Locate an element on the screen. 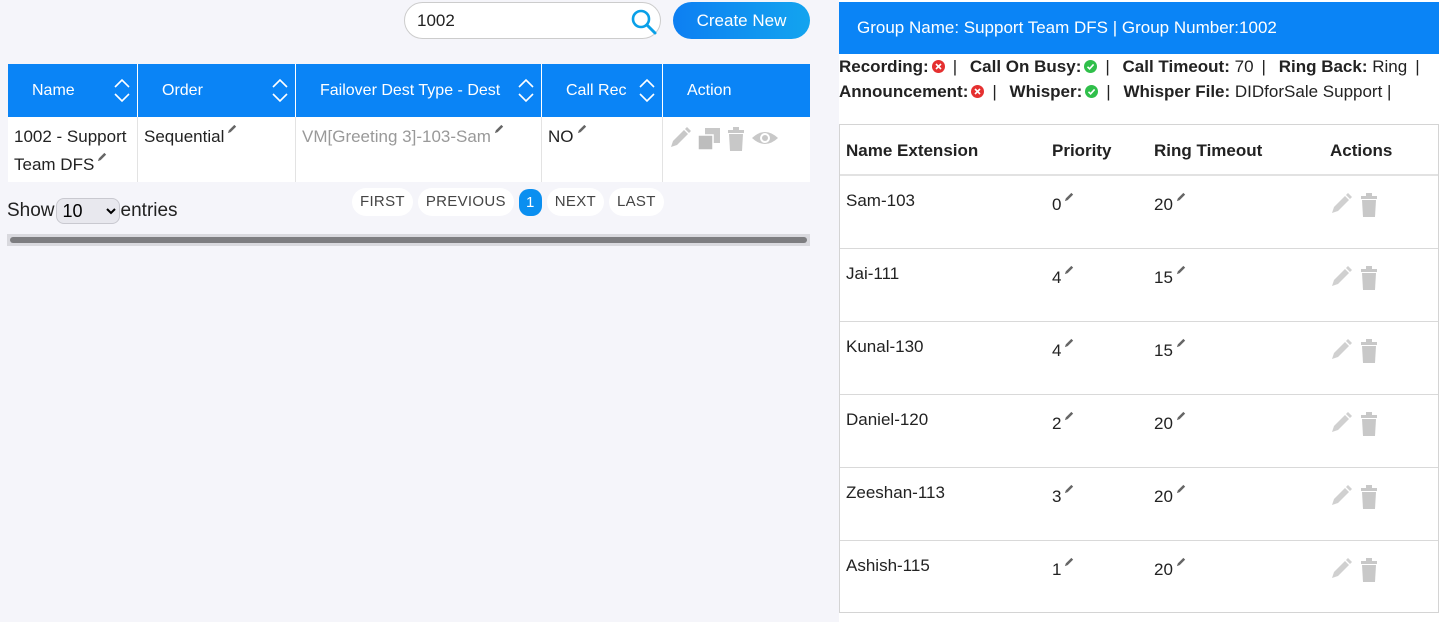  table-row: Daniel-120 2 20 is located at coordinates (1139, 431).